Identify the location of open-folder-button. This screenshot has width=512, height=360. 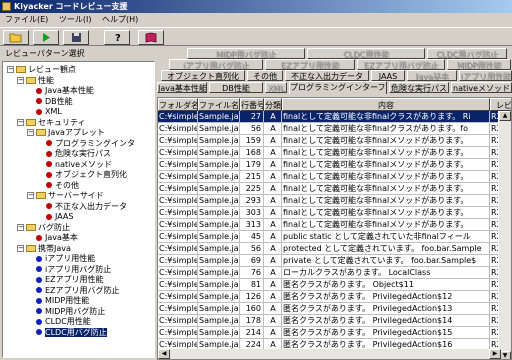
(16, 37).